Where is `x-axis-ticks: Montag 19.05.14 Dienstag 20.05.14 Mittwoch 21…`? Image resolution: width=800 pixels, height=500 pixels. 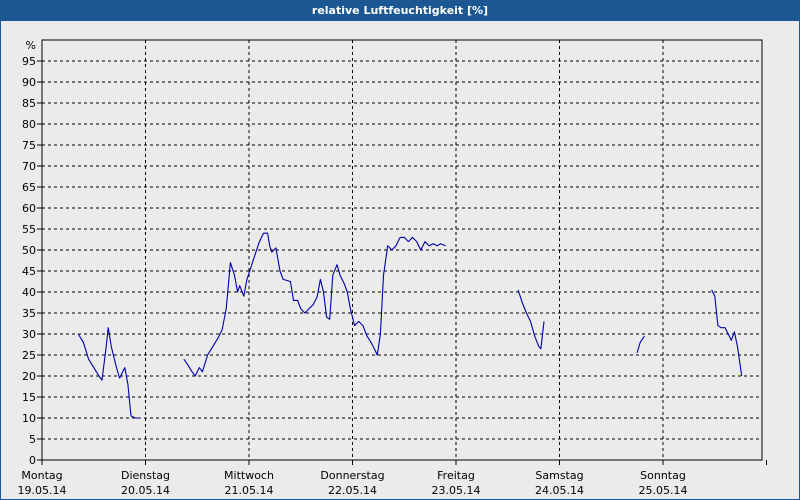 x-axis-ticks: Montag 19.05.14 Dienstag 20.05.14 Mittwoch 21… is located at coordinates (392, 478).